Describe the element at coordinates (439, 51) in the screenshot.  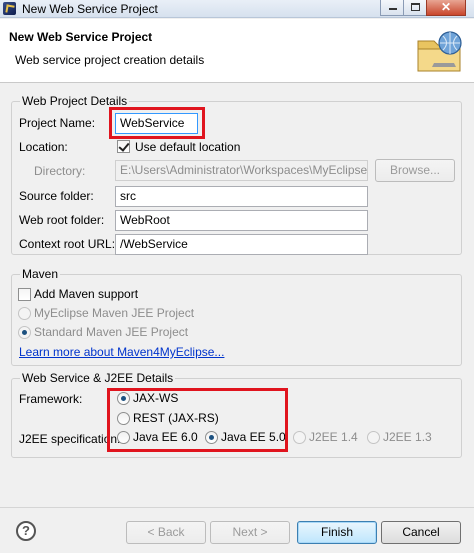
I see `web-service-wizard-icon` at that location.